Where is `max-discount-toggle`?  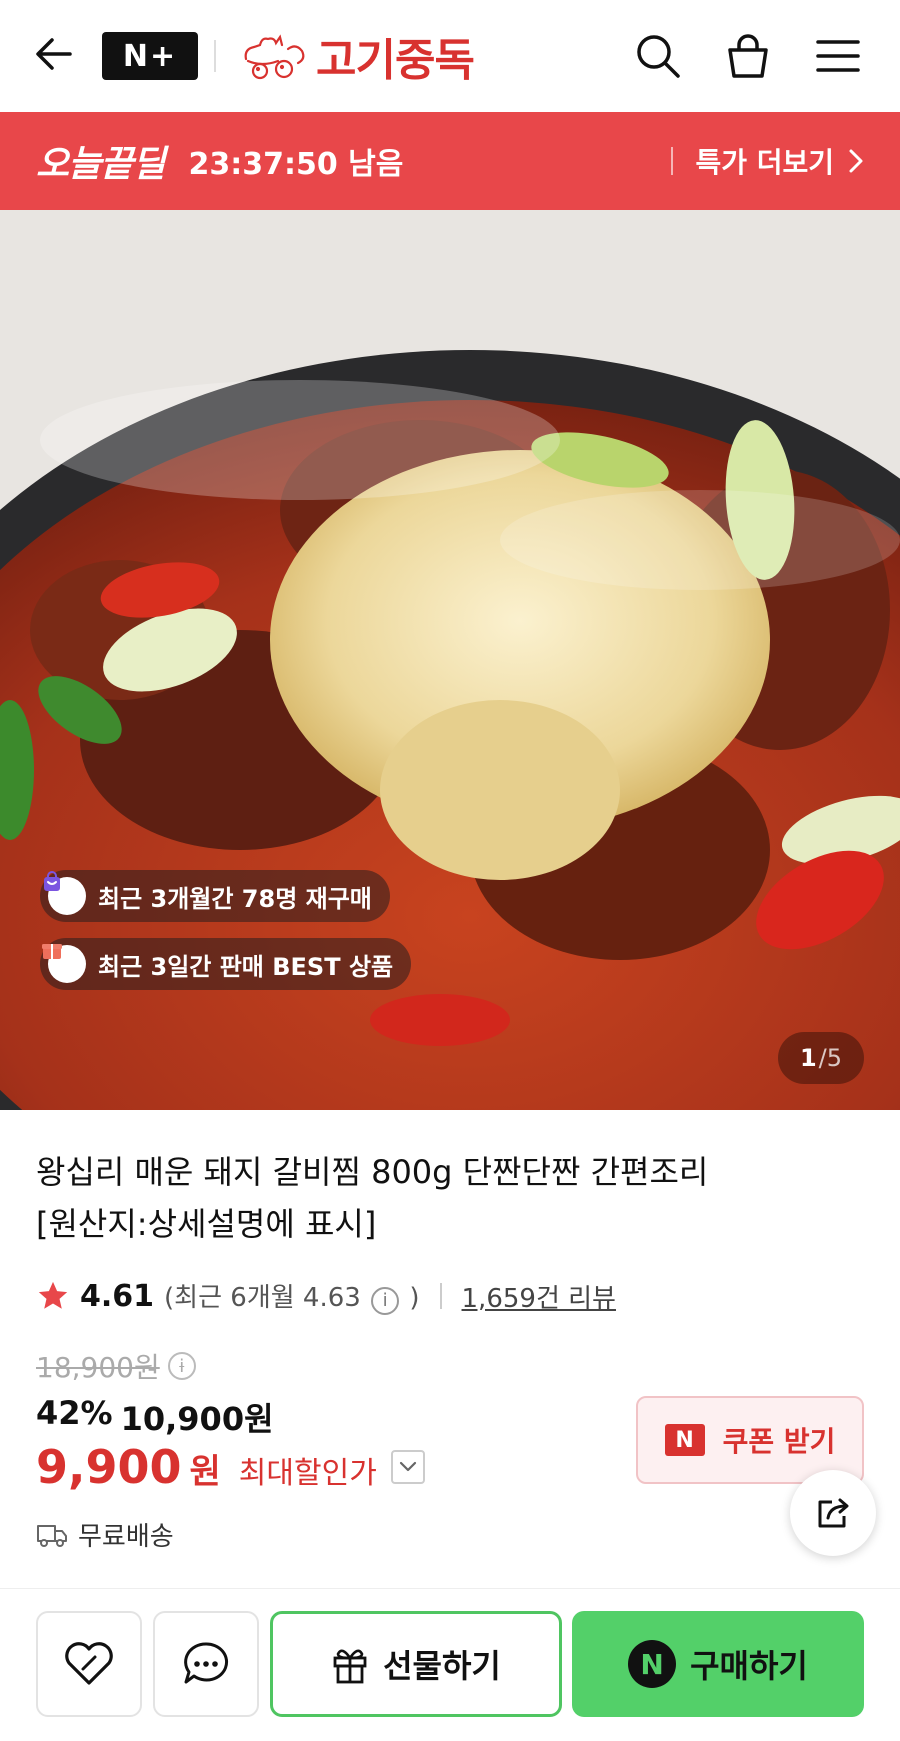 max-discount-toggle is located at coordinates (407, 1467).